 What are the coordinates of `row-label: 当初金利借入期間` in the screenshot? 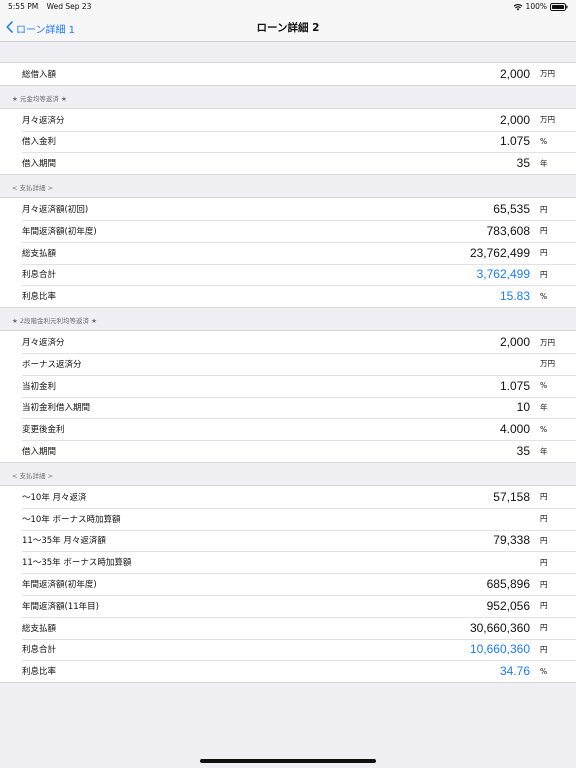 It's located at (56, 408).